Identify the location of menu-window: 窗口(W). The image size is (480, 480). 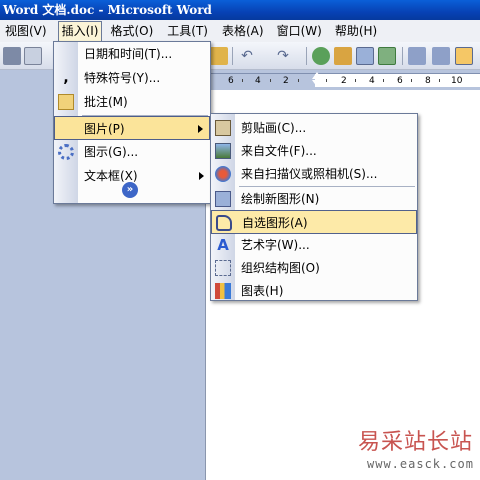
(299, 31).